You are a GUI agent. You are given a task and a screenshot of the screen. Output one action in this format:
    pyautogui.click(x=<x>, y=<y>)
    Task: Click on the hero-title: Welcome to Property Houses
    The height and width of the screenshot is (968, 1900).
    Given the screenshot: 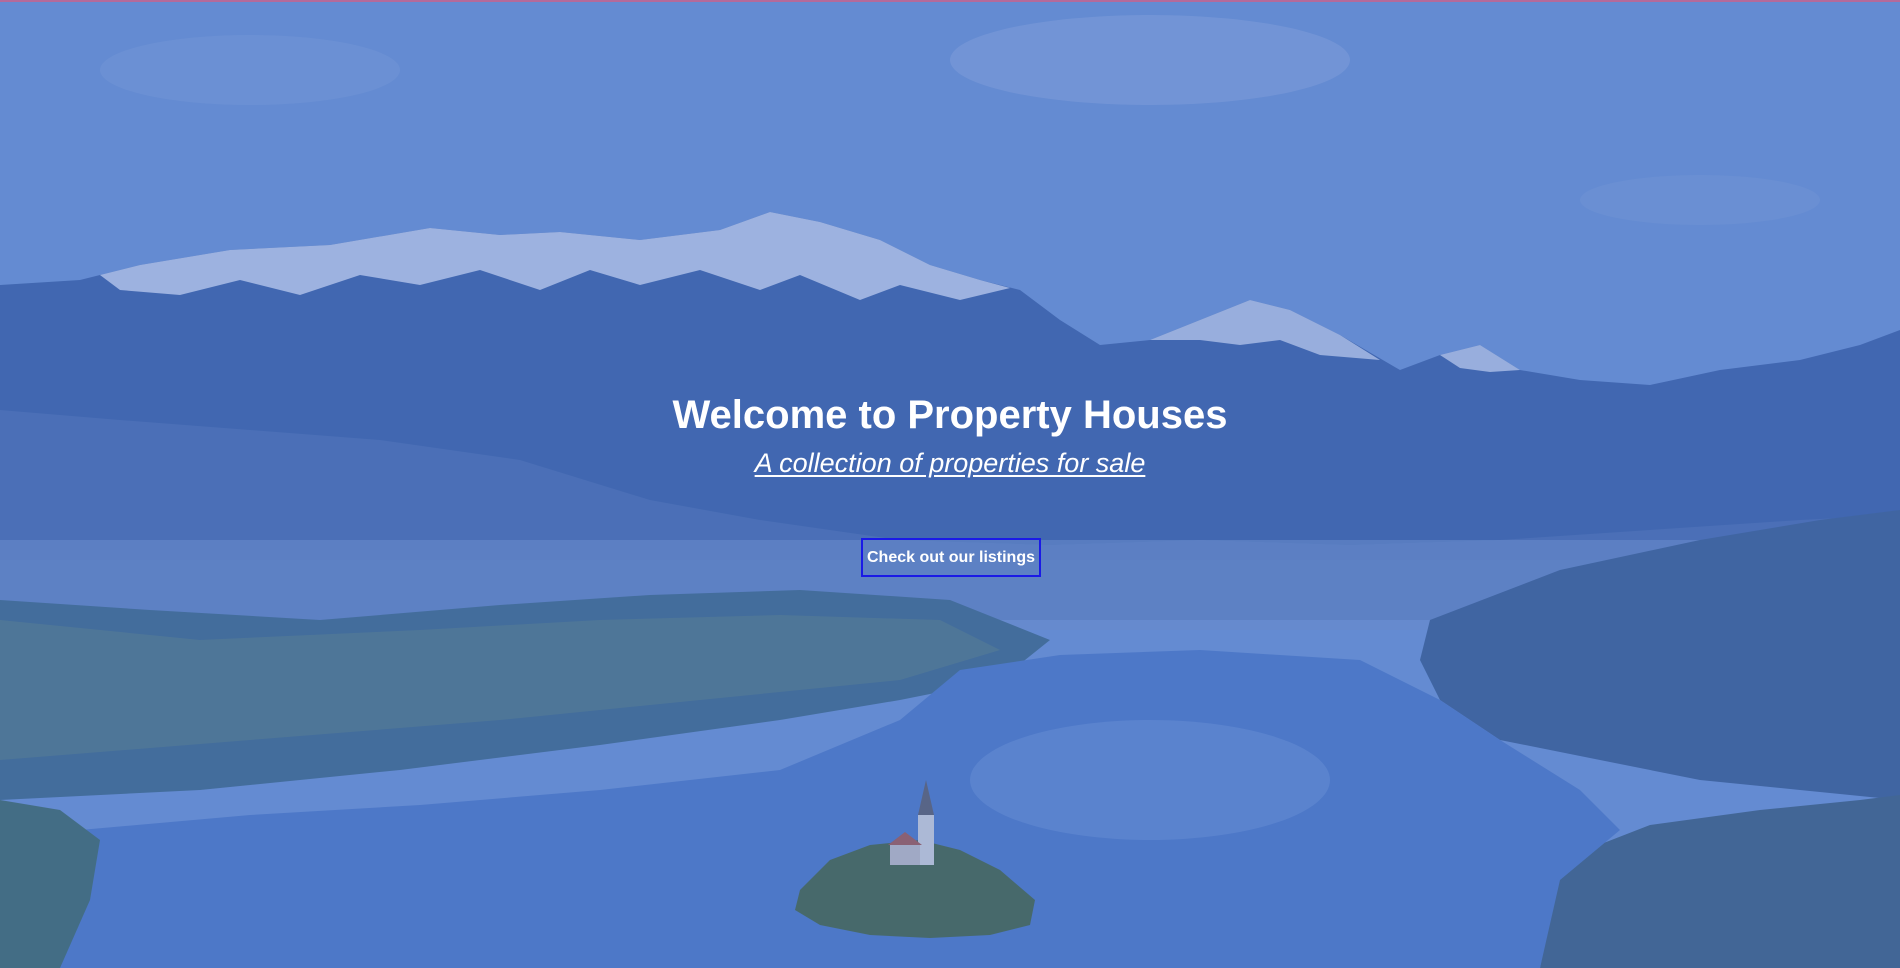 What is the action you would take?
    pyautogui.click(x=950, y=415)
    